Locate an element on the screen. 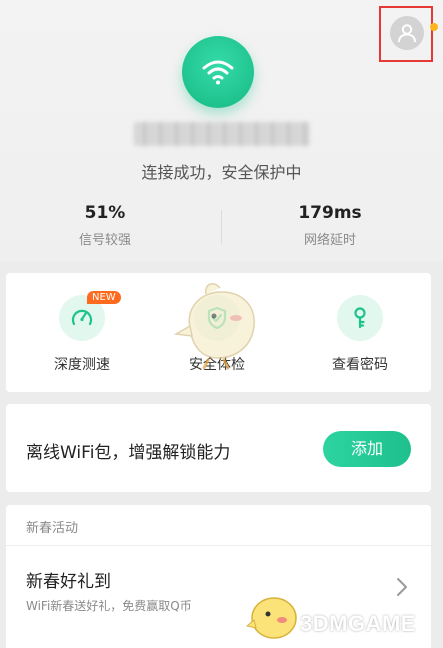 The image size is (443, 648). network-name-blurred is located at coordinates (222, 134).